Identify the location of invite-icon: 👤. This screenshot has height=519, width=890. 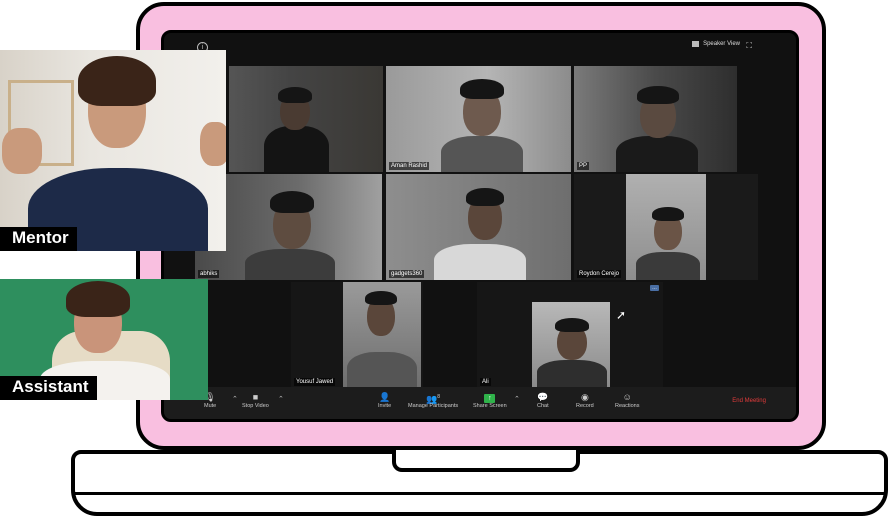
(384, 397).